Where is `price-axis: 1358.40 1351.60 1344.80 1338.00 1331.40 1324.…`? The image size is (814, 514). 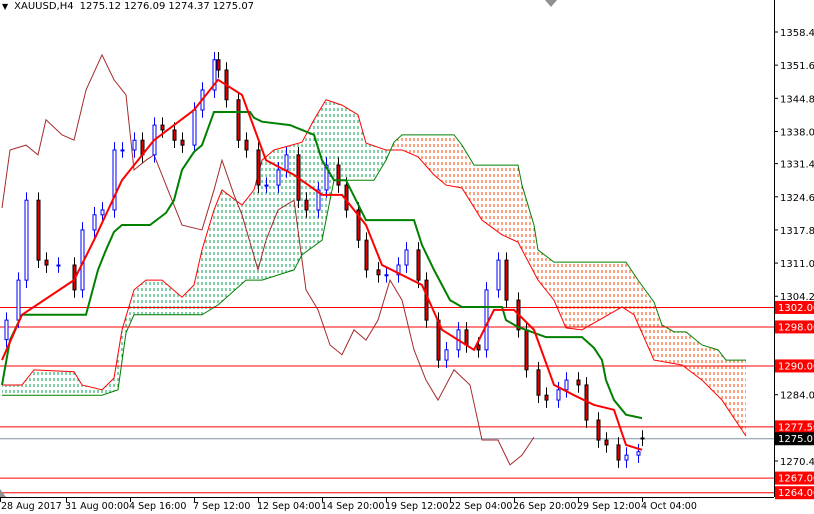 price-axis: 1358.40 1351.60 1344.80 1338.00 1331.40 1324.… is located at coordinates (794, 264).